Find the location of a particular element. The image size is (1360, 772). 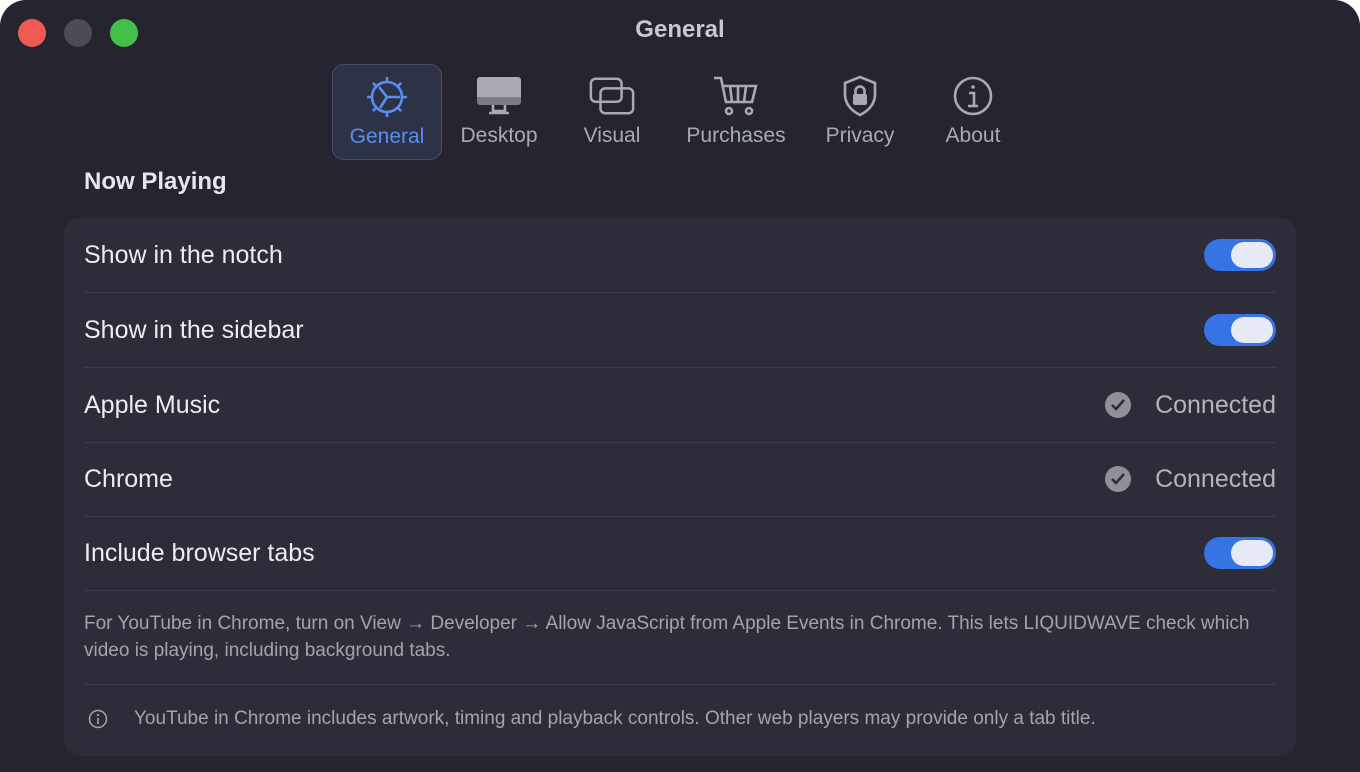

setting-label: Show in the sidebar is located at coordinates (194, 329).